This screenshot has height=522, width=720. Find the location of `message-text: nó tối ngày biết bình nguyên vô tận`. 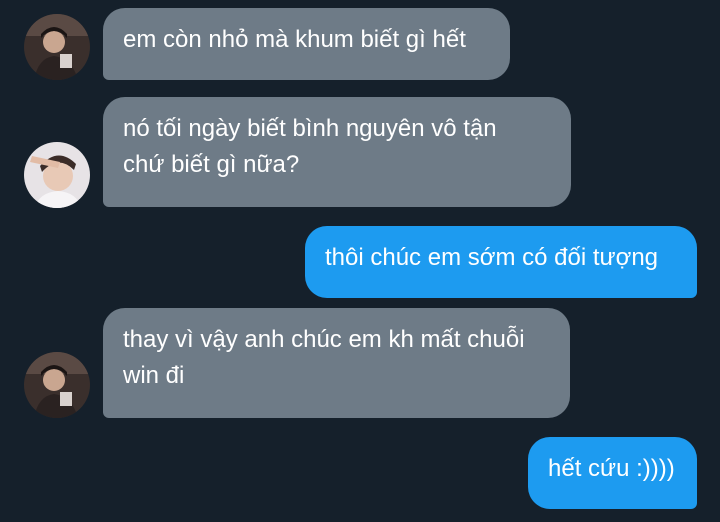

message-text: nó tối ngày biết bình nguyên vô tận is located at coordinates (310, 128).